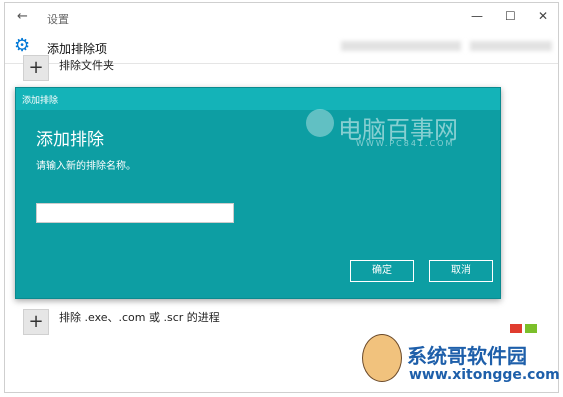  What do you see at coordinates (36, 68) in the screenshot?
I see `add-folder-button: +` at bounding box center [36, 68].